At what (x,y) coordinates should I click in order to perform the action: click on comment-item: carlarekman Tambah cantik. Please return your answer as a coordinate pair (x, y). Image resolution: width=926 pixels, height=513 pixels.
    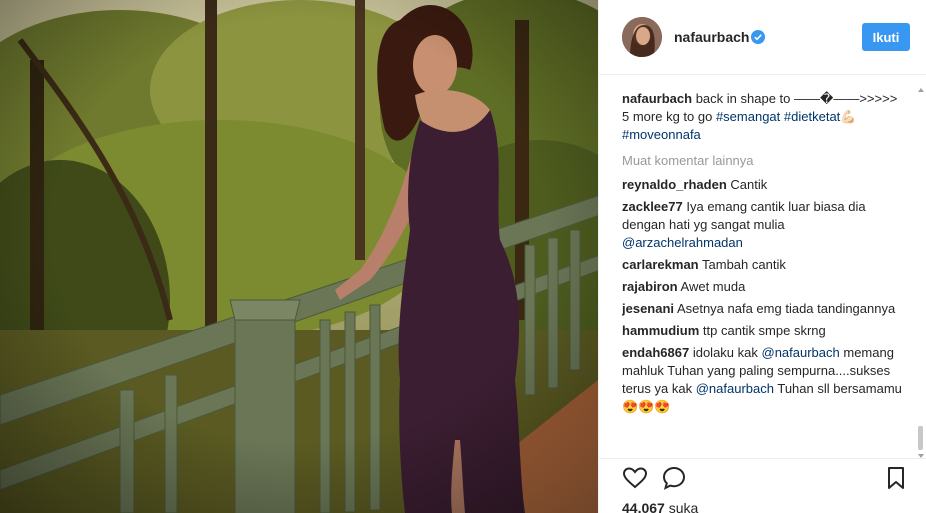
    Looking at the image, I should click on (762, 265).